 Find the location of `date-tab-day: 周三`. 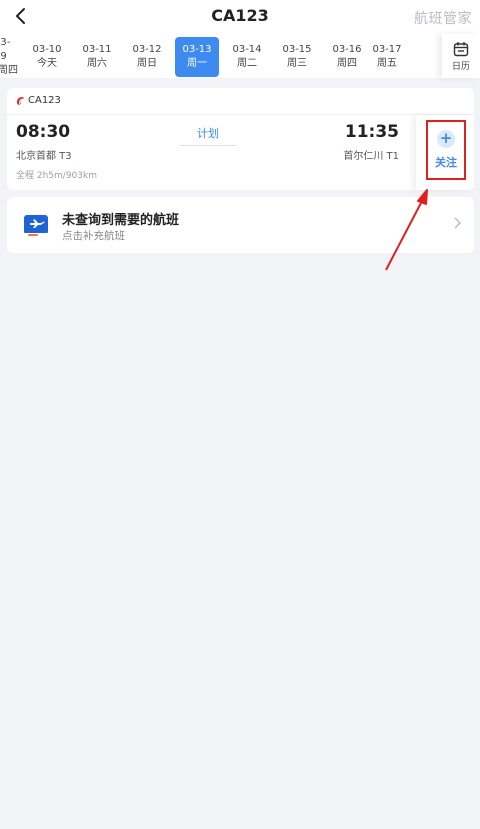

date-tab-day: 周三 is located at coordinates (297, 63).